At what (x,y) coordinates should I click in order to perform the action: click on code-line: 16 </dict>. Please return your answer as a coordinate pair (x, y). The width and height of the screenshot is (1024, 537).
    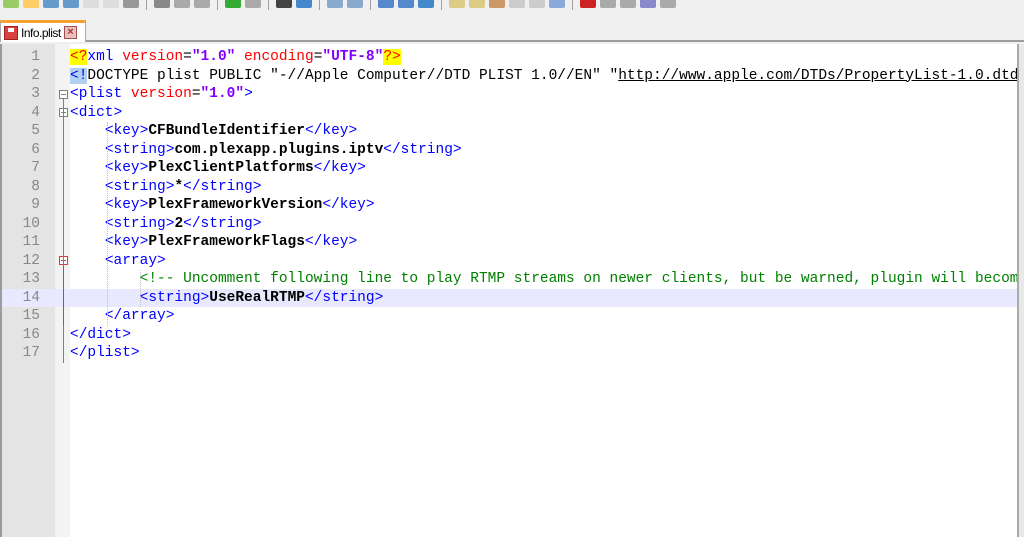
    Looking at the image, I should click on (509, 335).